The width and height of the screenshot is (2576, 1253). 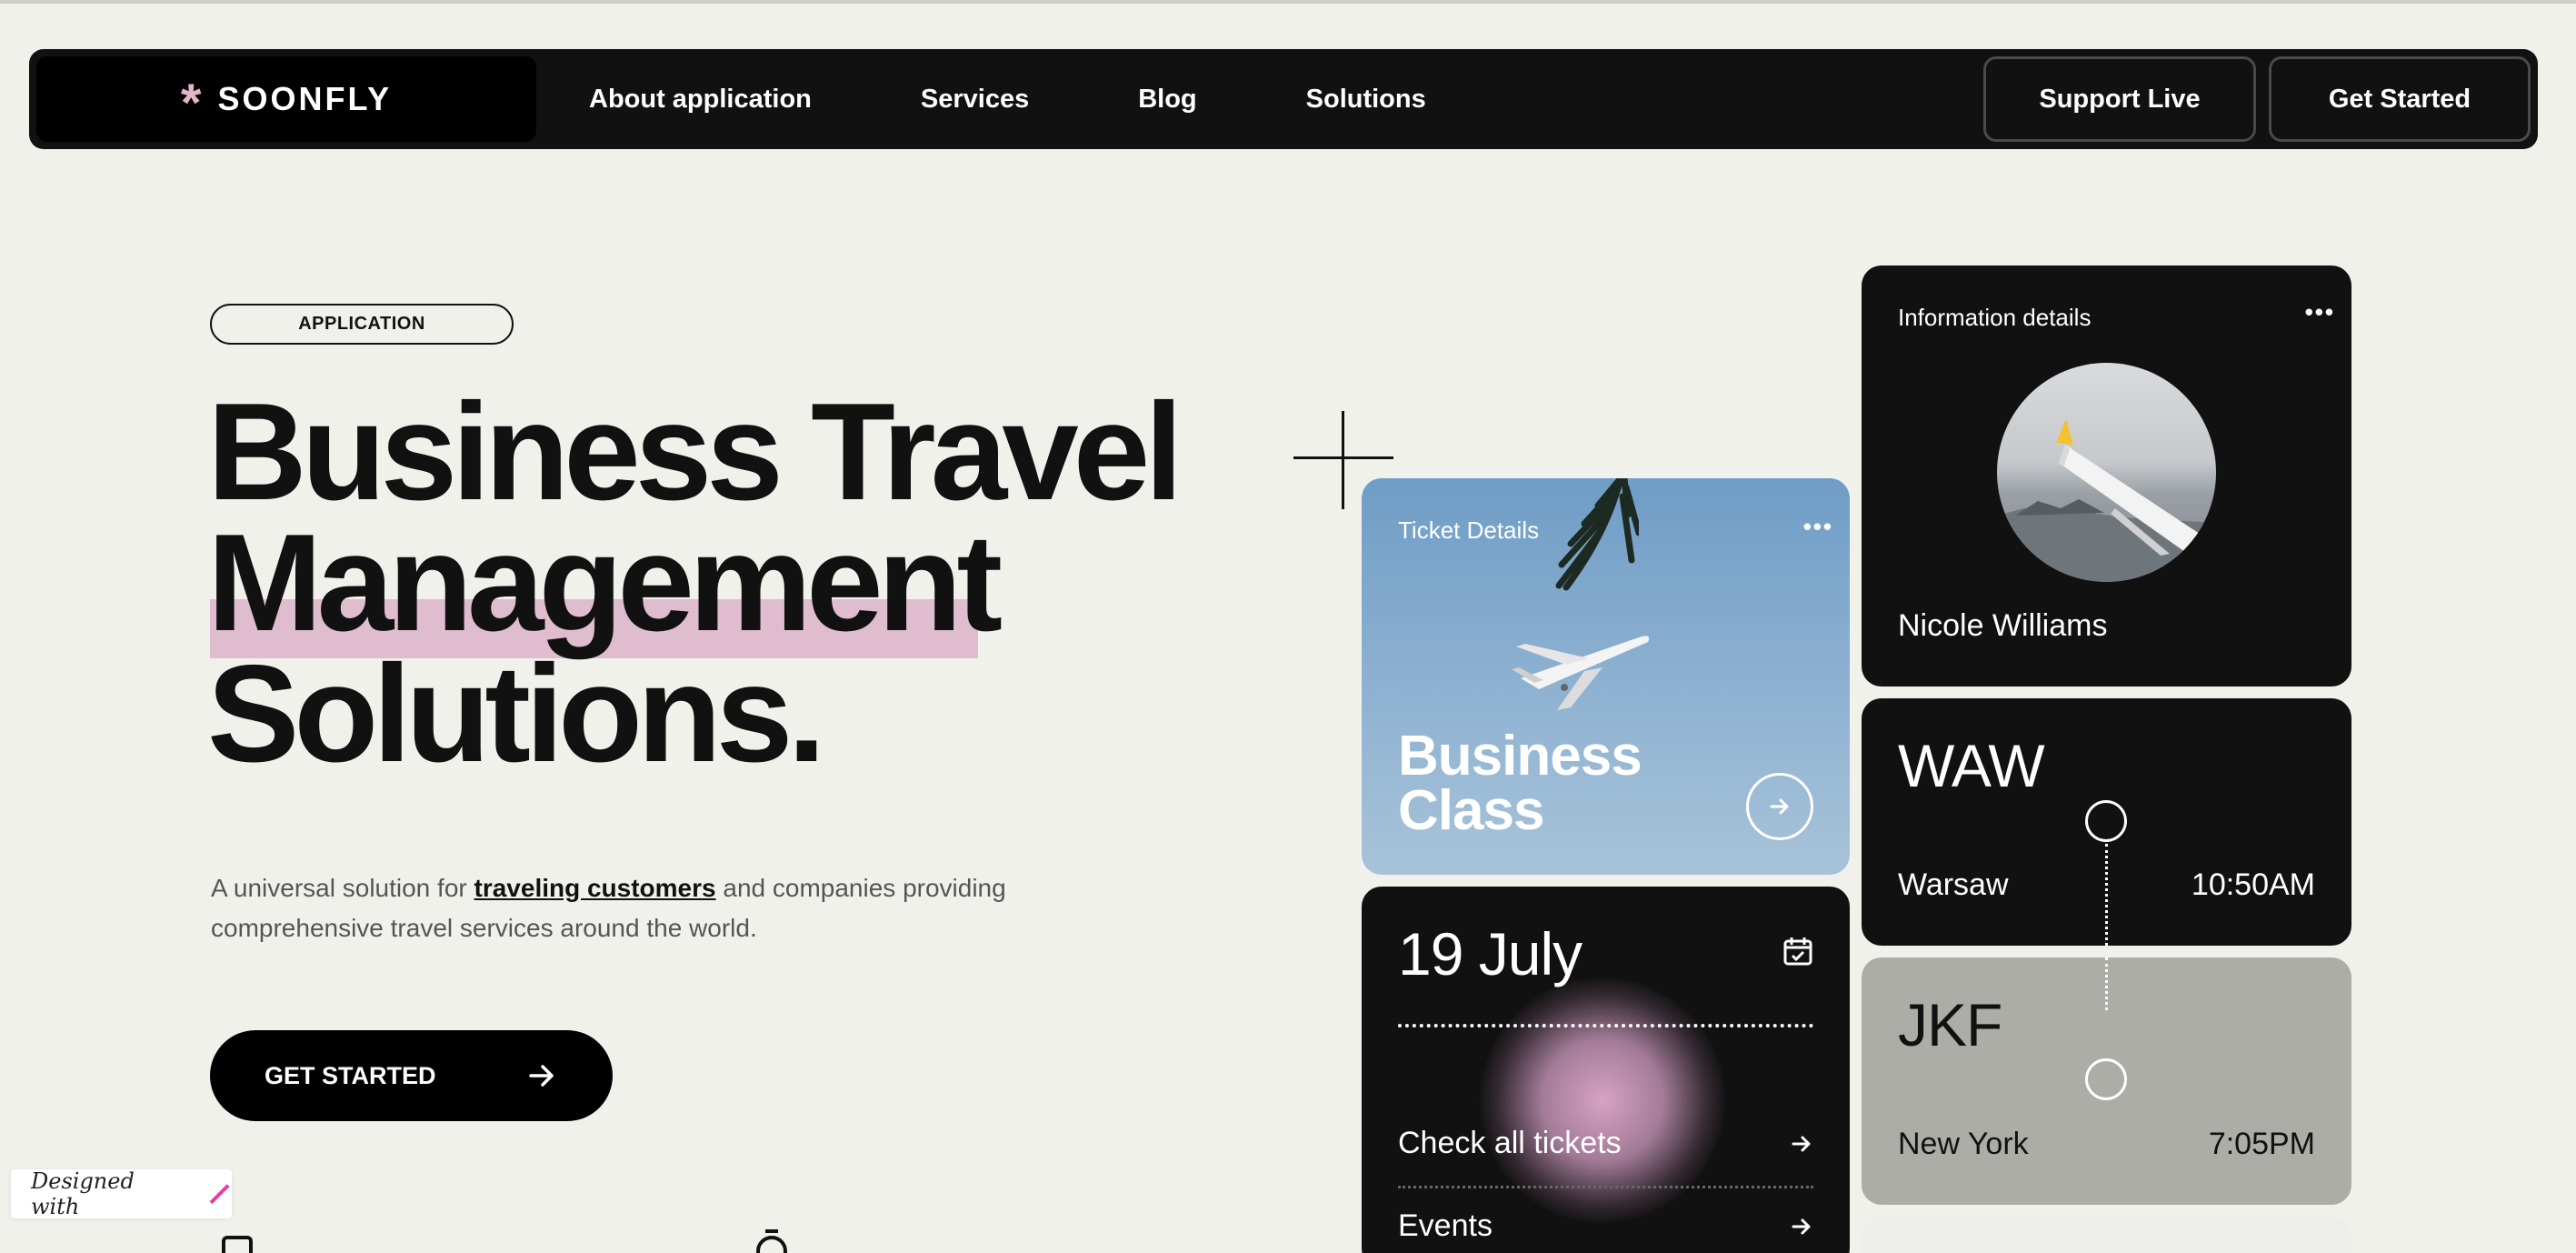 I want to click on information-details-card: Information details ••• Nicole Williams, so click(x=2106, y=476).